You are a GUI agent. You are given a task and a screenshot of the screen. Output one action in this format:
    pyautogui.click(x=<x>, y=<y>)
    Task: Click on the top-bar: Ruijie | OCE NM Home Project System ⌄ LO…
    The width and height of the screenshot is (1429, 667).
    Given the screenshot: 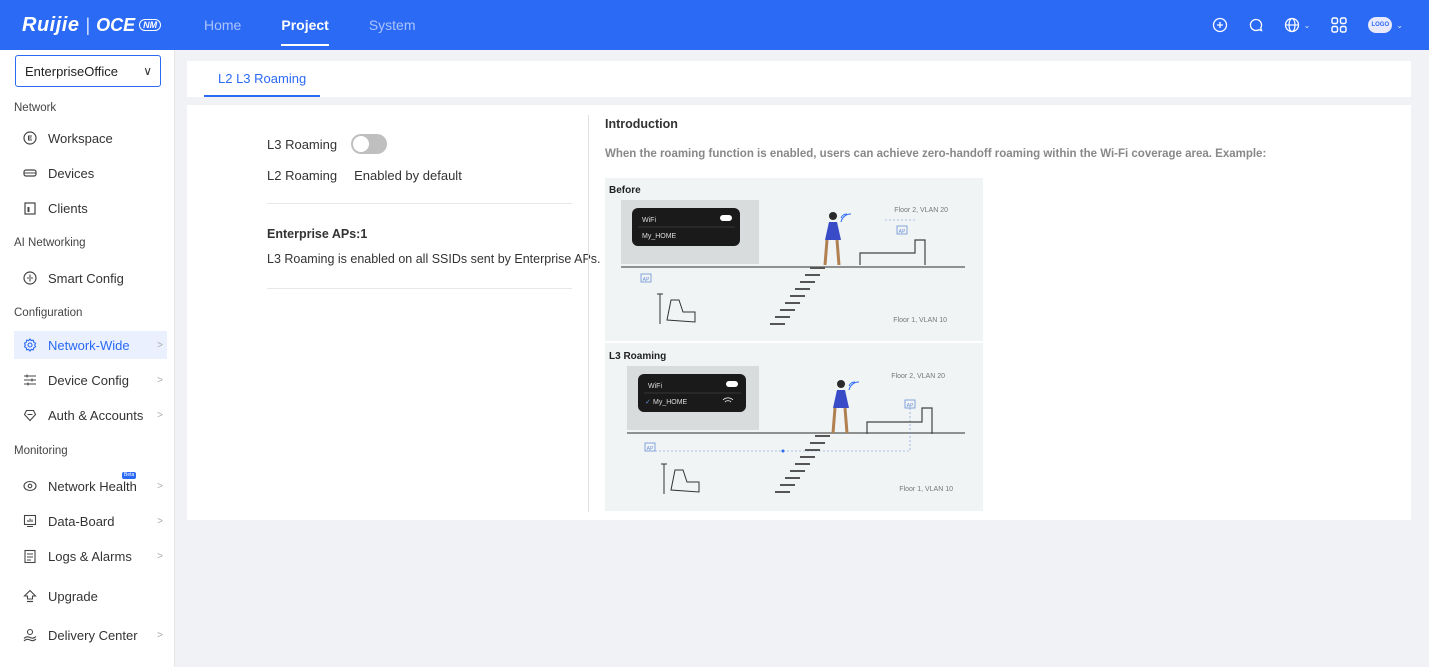 What is the action you would take?
    pyautogui.click(x=714, y=25)
    